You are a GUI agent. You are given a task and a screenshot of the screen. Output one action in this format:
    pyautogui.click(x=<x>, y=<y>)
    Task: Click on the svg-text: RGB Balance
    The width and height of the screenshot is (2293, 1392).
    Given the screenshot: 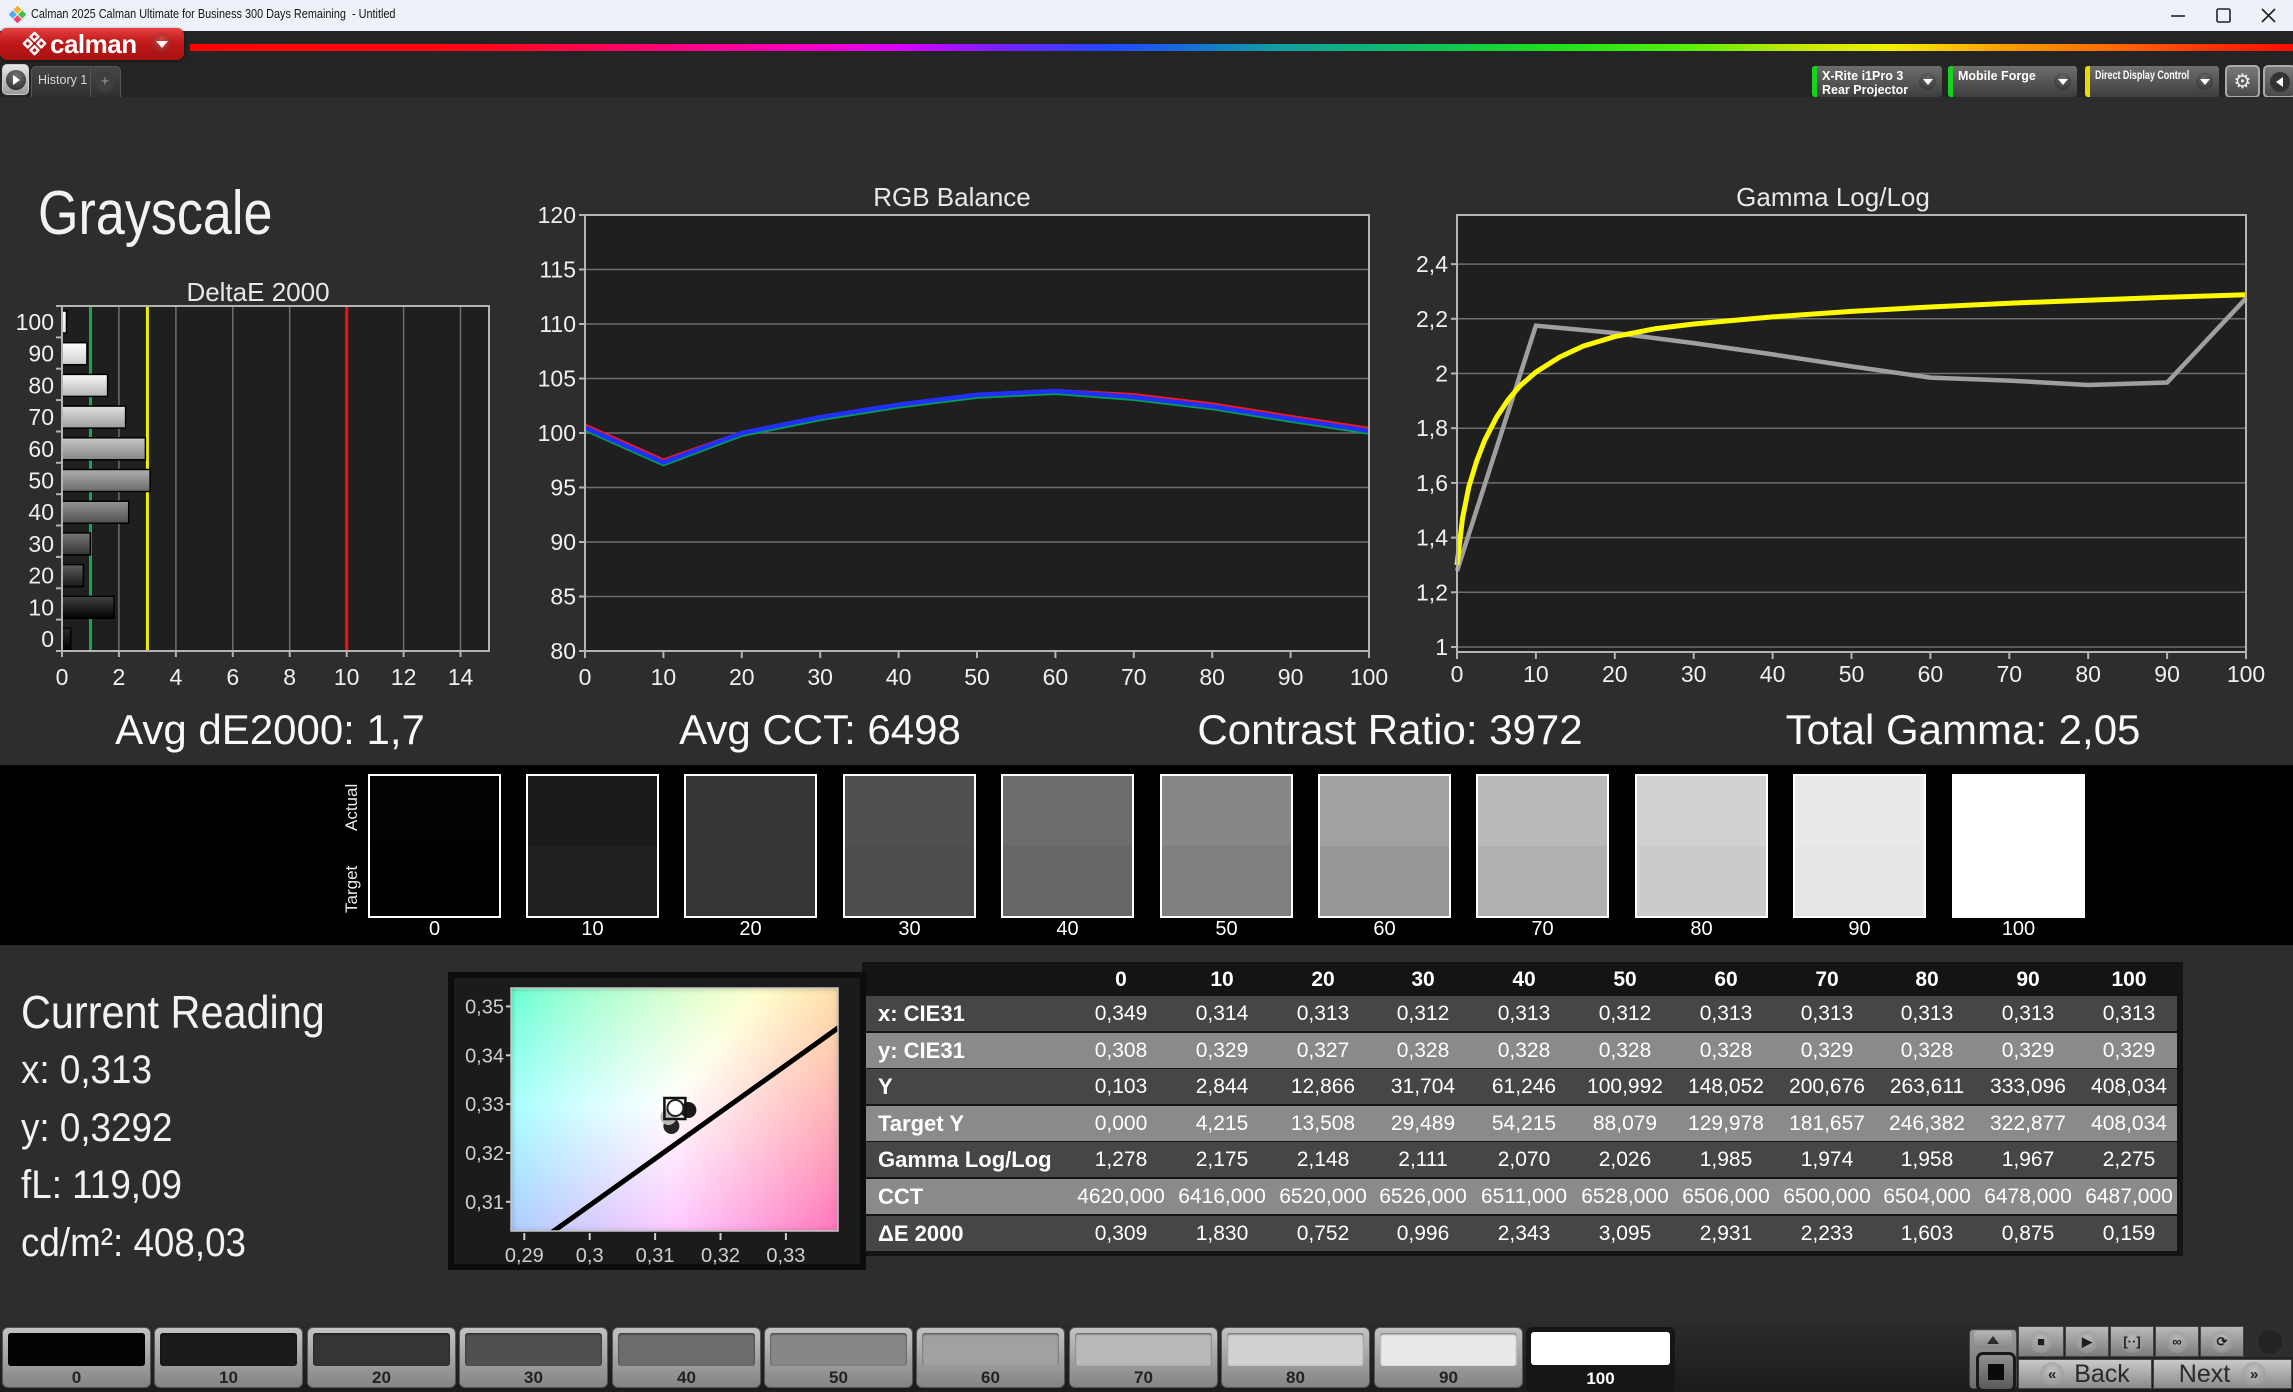 What is the action you would take?
    pyautogui.click(x=952, y=197)
    